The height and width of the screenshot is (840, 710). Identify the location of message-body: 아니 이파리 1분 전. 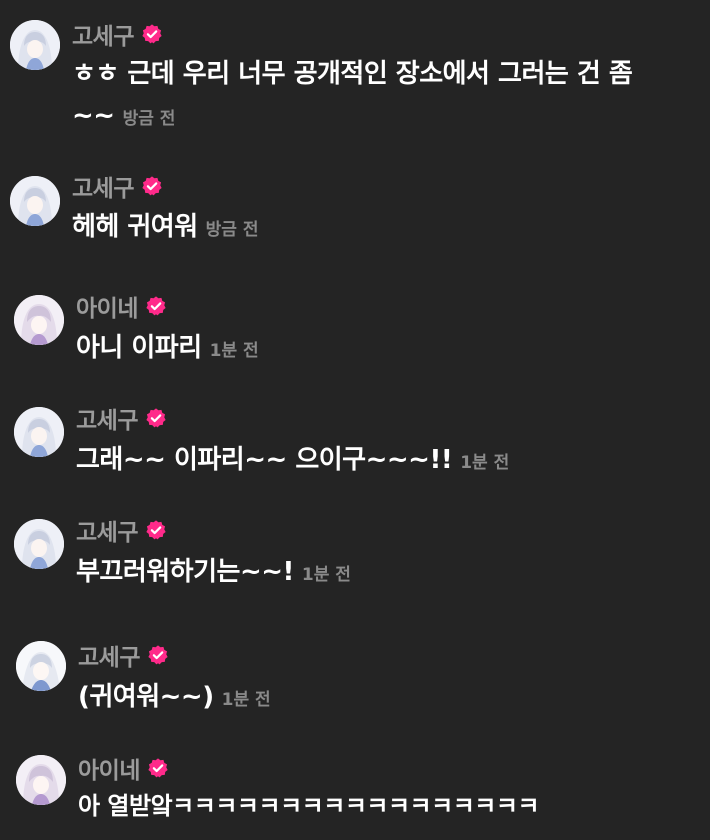
(376, 349).